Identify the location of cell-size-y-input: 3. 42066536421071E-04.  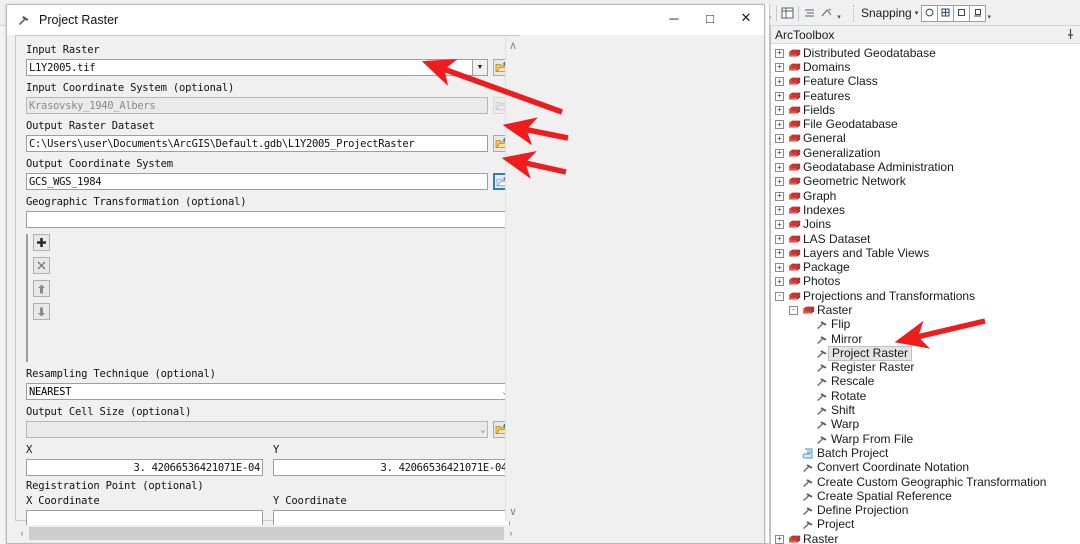
(391, 467).